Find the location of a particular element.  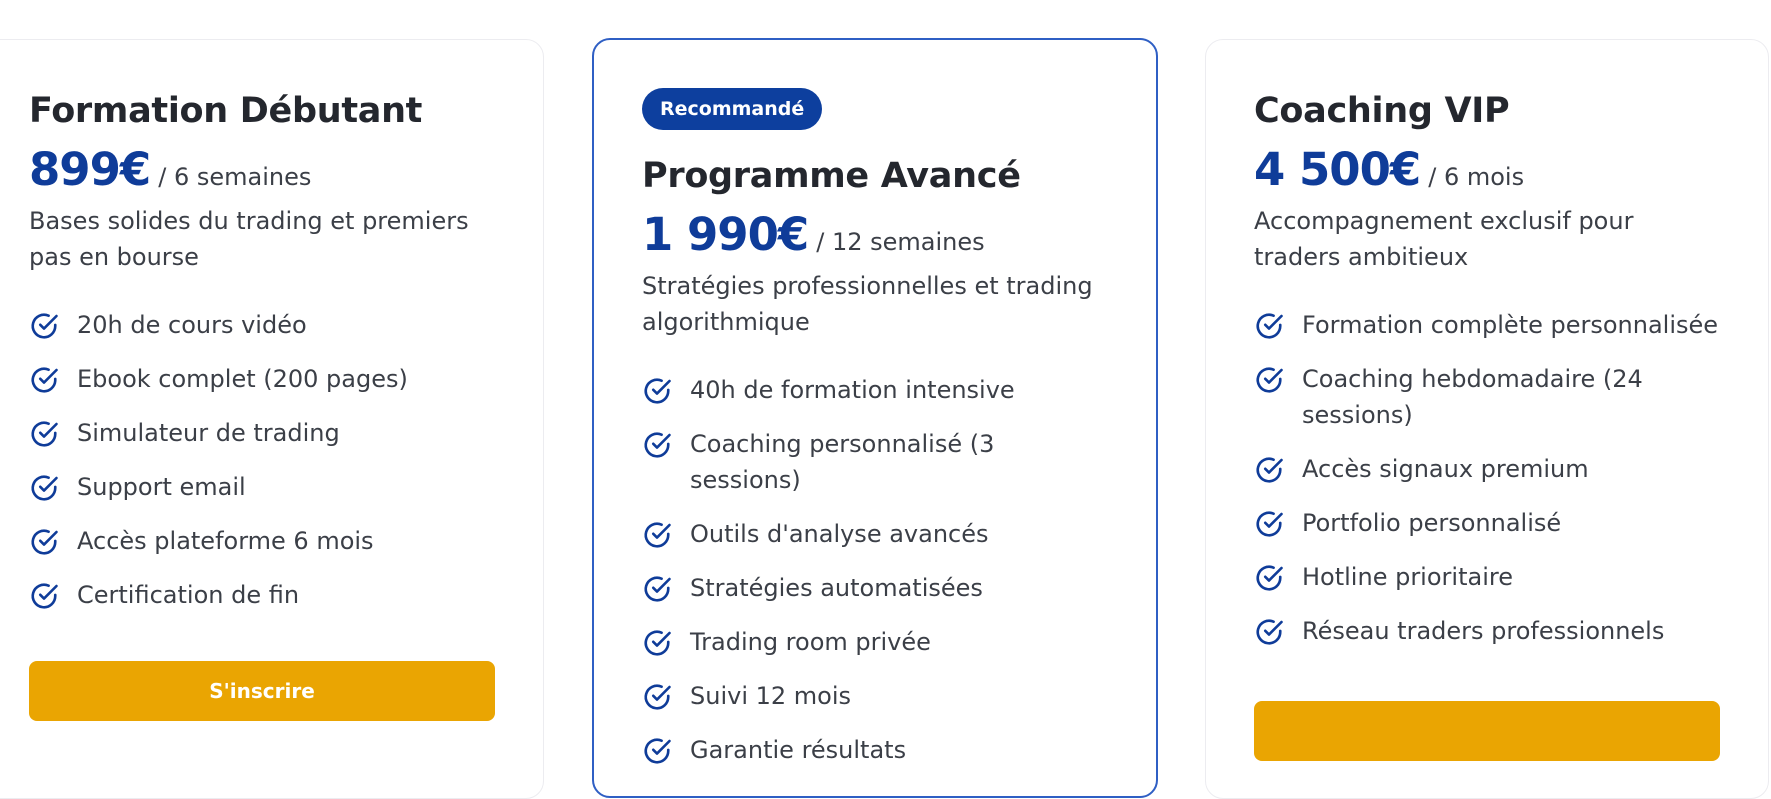

feature-text: 40h de formation intensive is located at coordinates (852, 390).